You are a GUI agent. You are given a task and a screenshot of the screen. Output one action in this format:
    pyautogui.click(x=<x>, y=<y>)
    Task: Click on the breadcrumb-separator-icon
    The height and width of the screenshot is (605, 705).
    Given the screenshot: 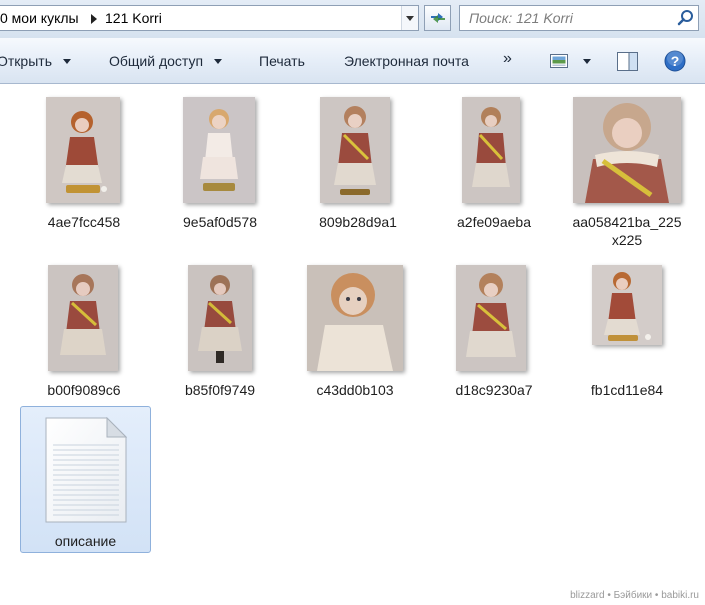 What is the action you would take?
    pyautogui.click(x=94, y=19)
    